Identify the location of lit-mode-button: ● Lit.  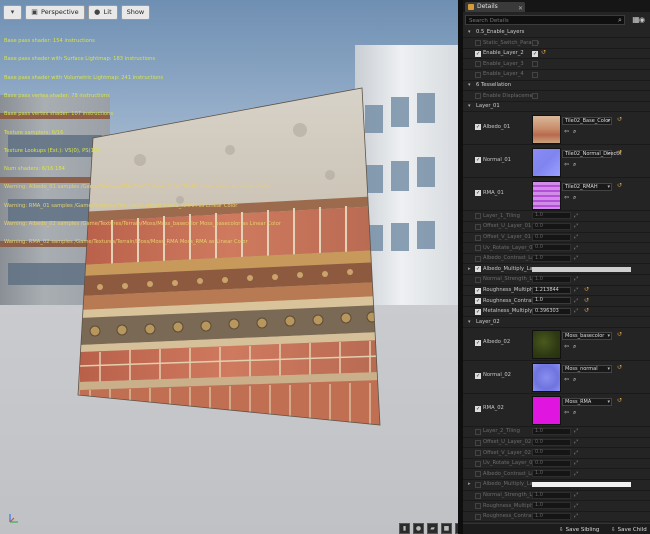
(102, 12).